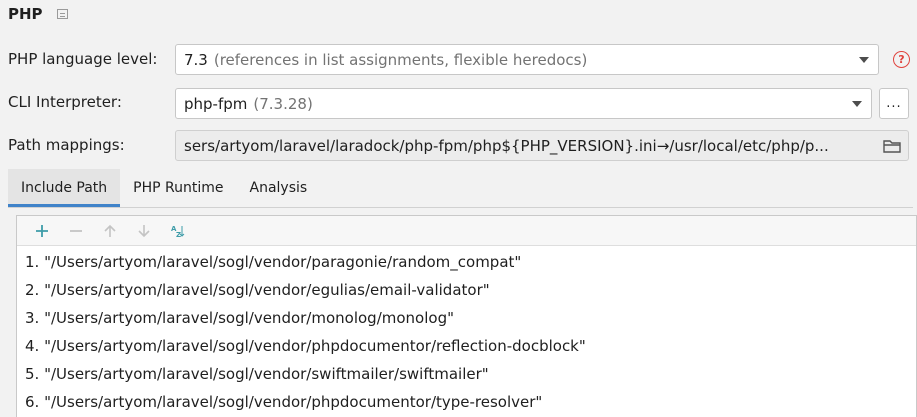 Image resolution: width=917 pixels, height=417 pixels. Describe the element at coordinates (466, 231) in the screenshot. I see `include-path-toolbar: A Z` at that location.